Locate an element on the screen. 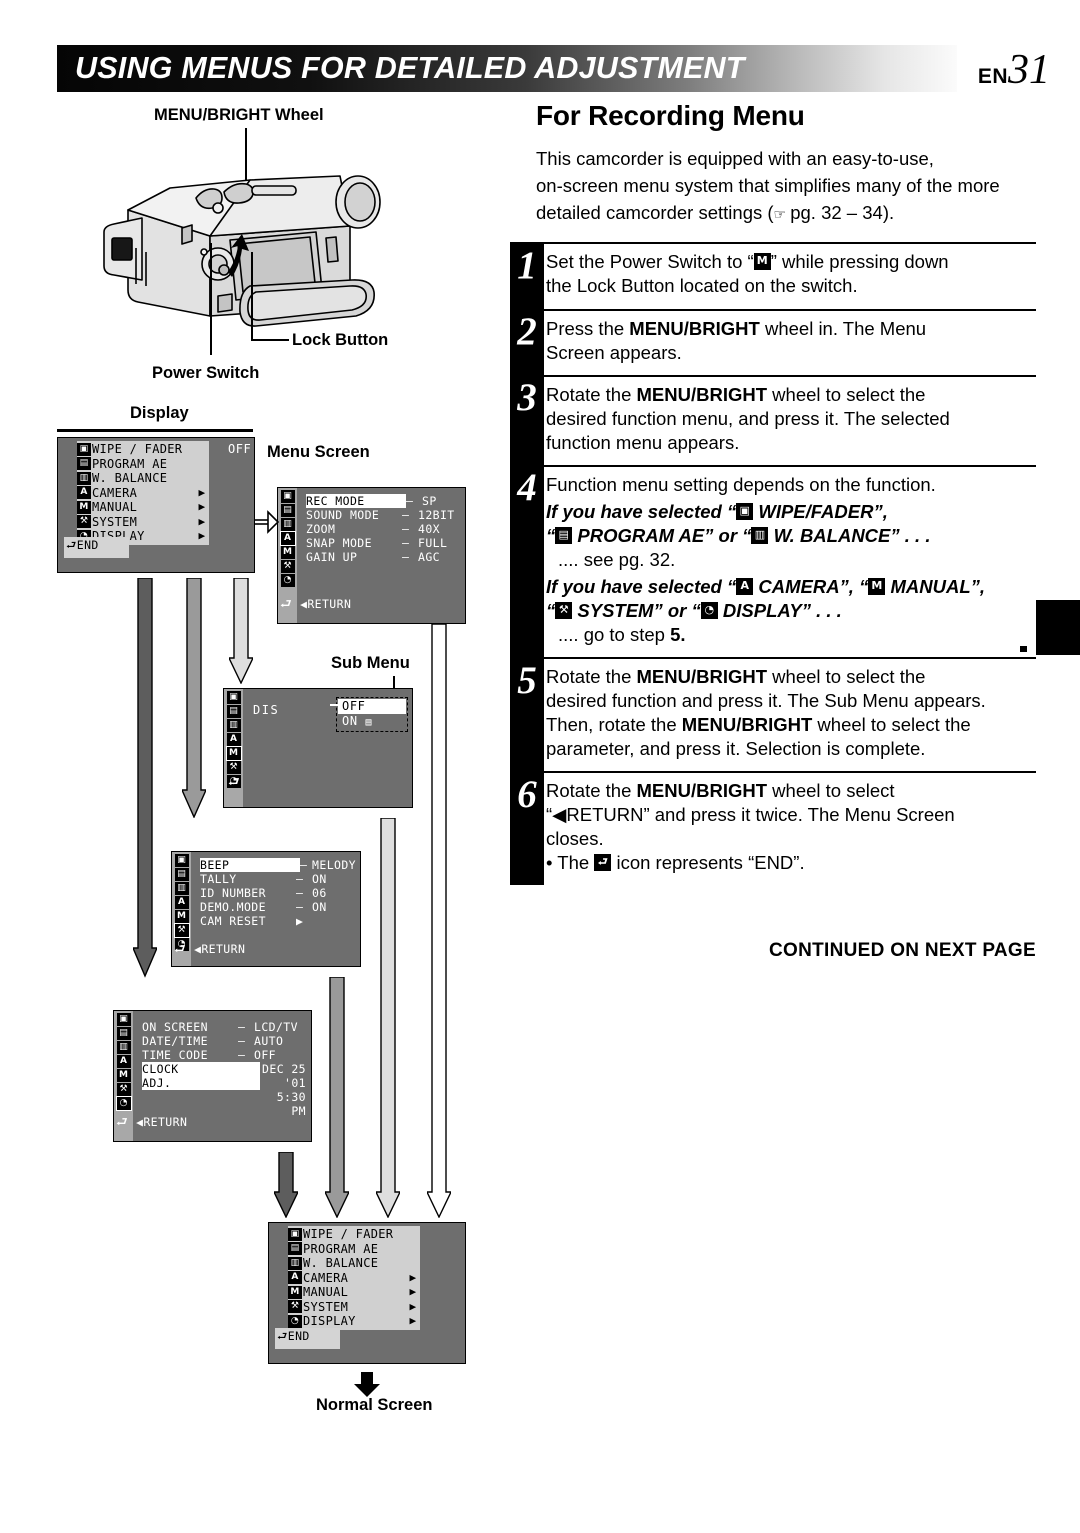  osd-row: ID NUMBER –06 is located at coordinates (278, 893).